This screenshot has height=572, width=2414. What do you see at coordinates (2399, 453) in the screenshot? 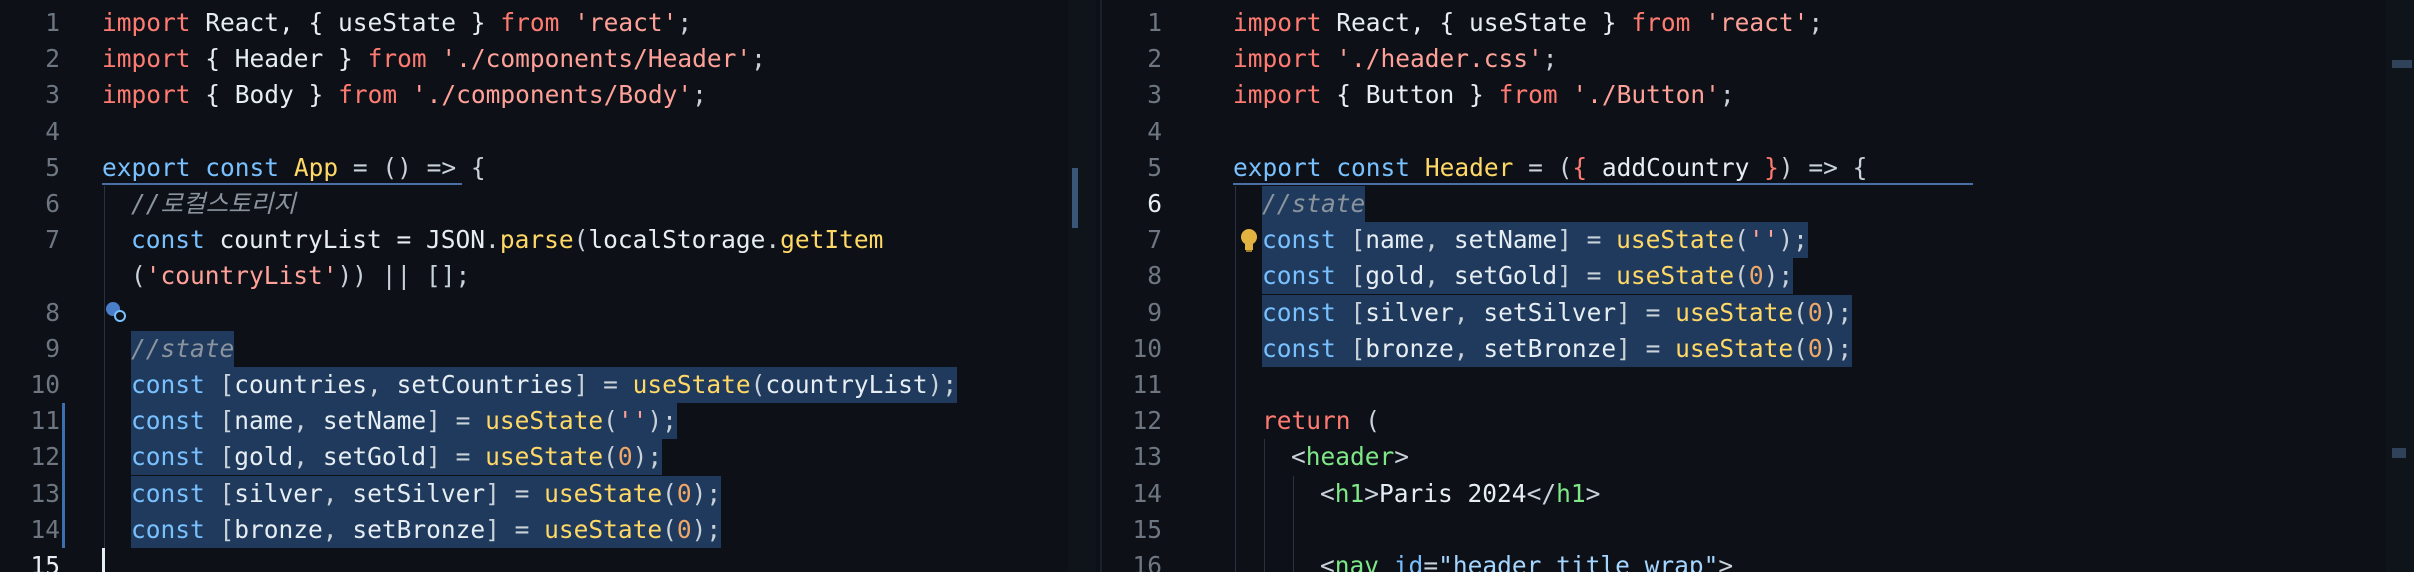
I see `right-scroll-marker-bottom` at bounding box center [2399, 453].